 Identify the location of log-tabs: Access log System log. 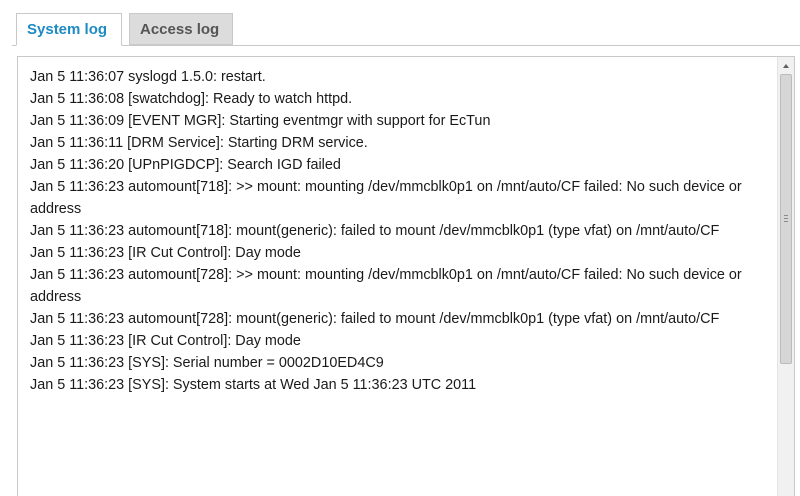
(400, 23).